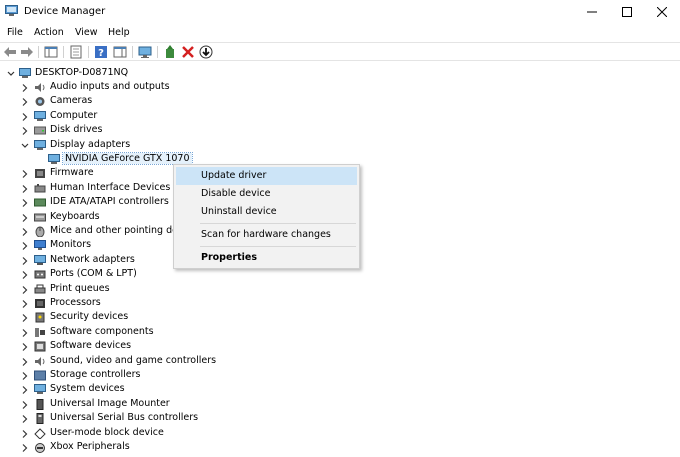 This screenshot has height=457, width=680. What do you see at coordinates (120, 159) in the screenshot?
I see `tree-device-nvidia: NVIDIA GeForce GTX 1070` at bounding box center [120, 159].